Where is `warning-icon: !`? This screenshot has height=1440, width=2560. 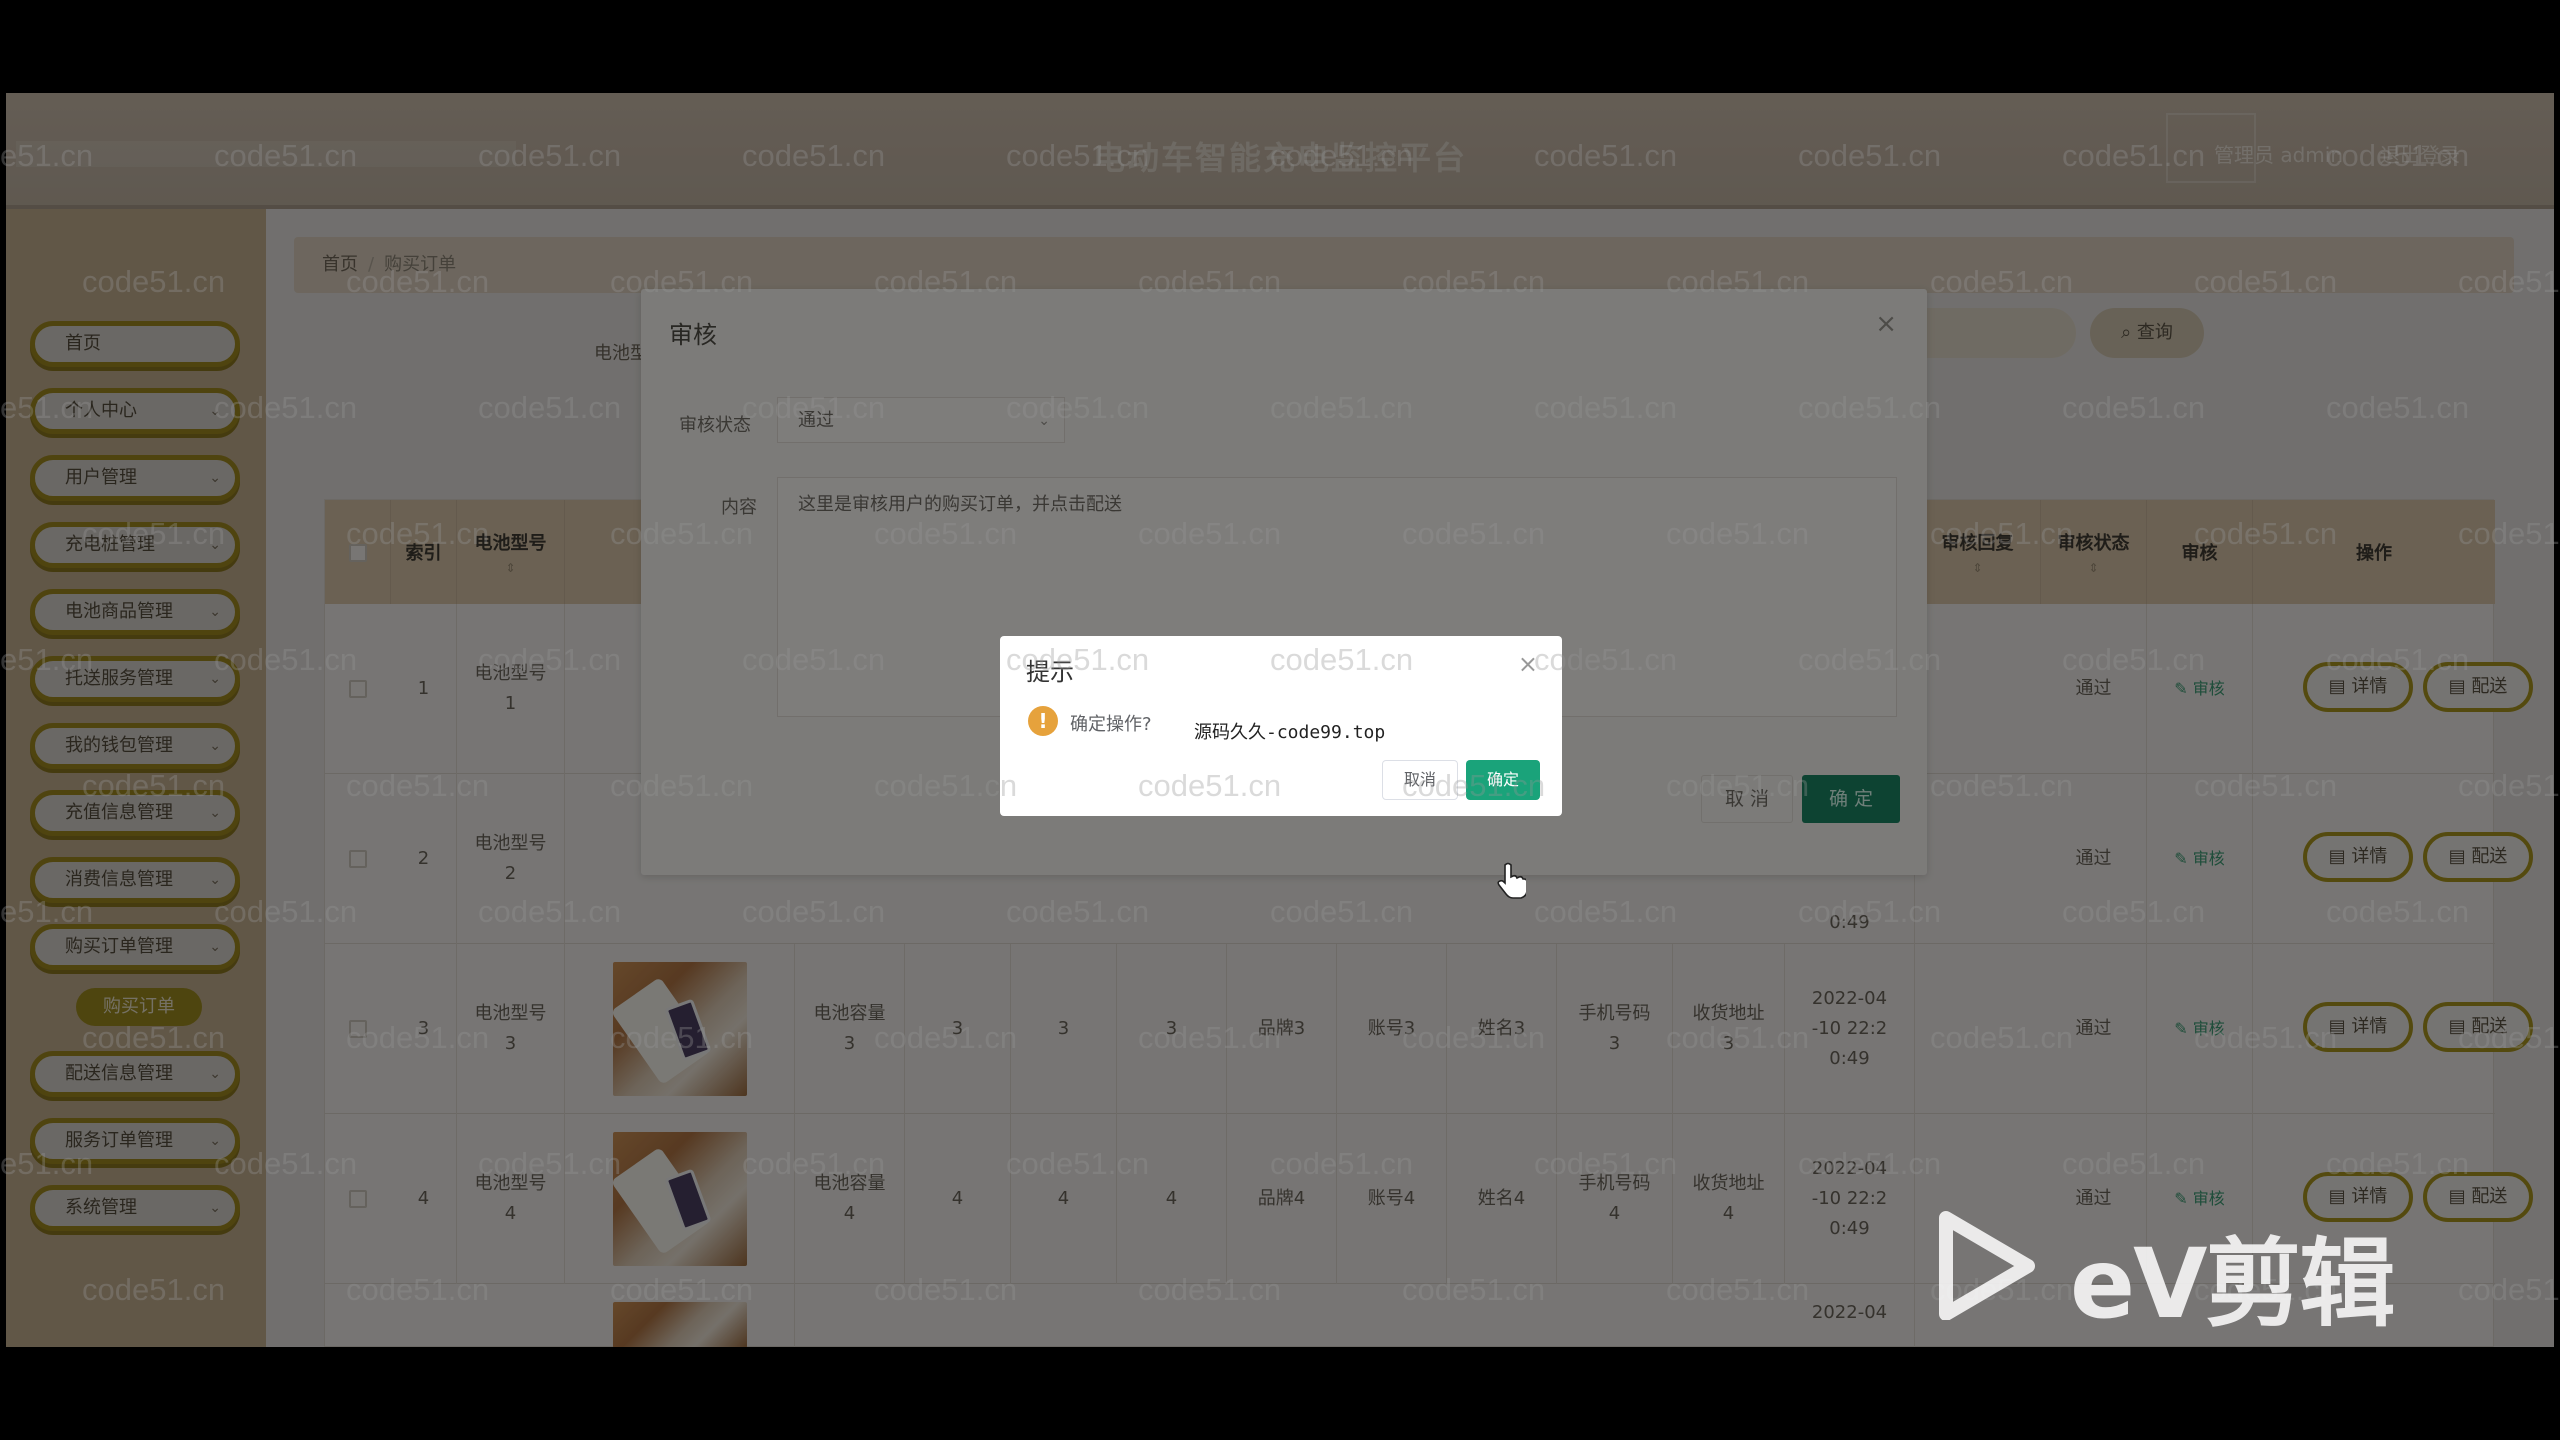 warning-icon: ! is located at coordinates (1043, 721).